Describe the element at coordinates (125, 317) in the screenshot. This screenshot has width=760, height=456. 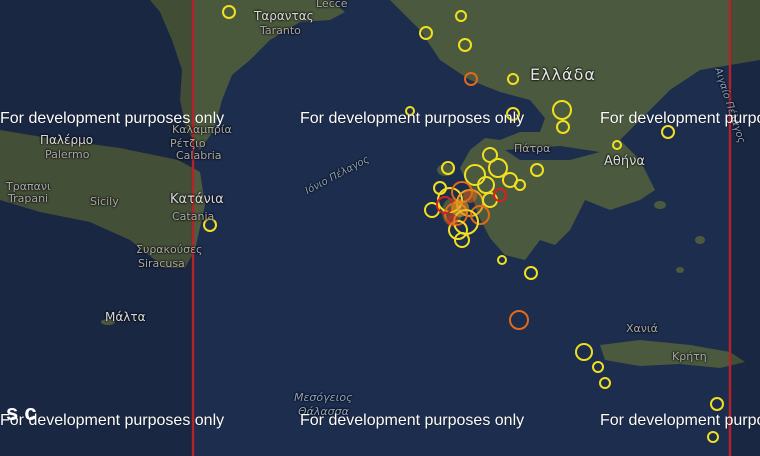
I see `label-malta: Μάλτα` at that location.